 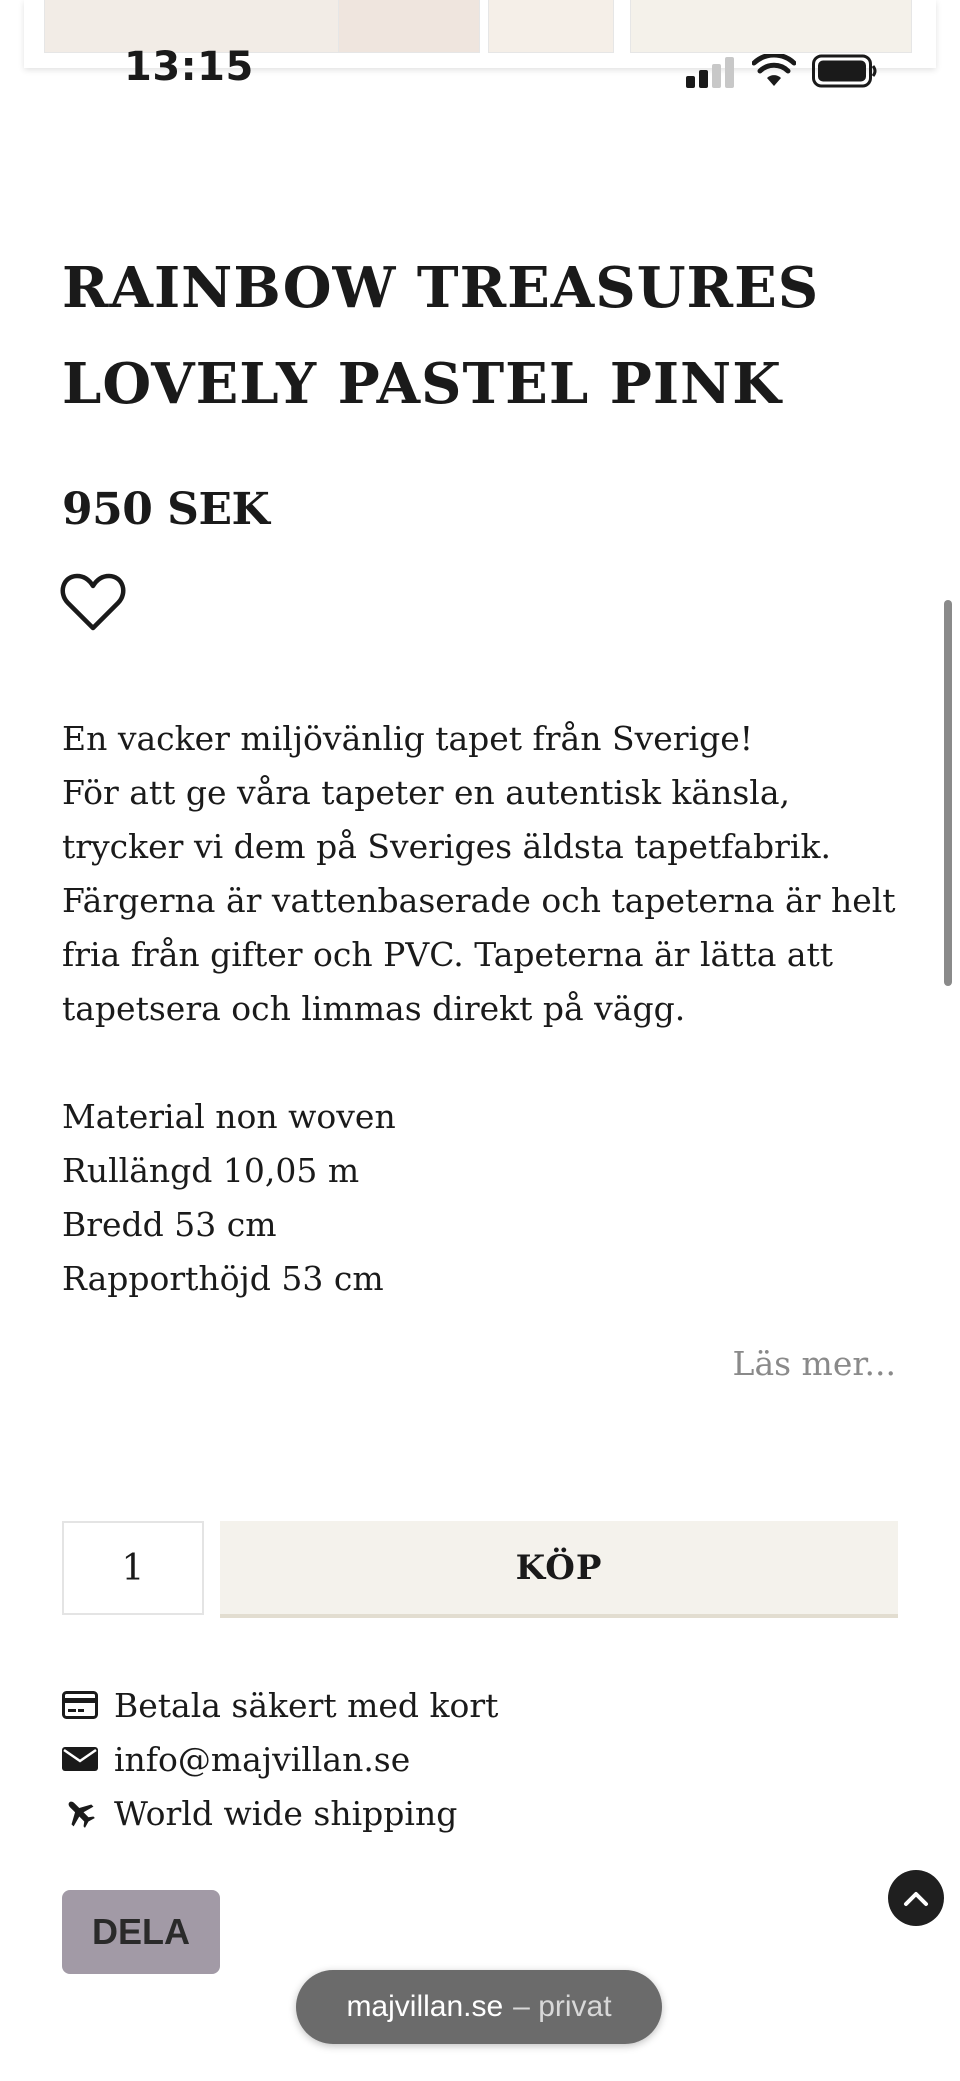 I want to click on wifi-icon, so click(x=774, y=70).